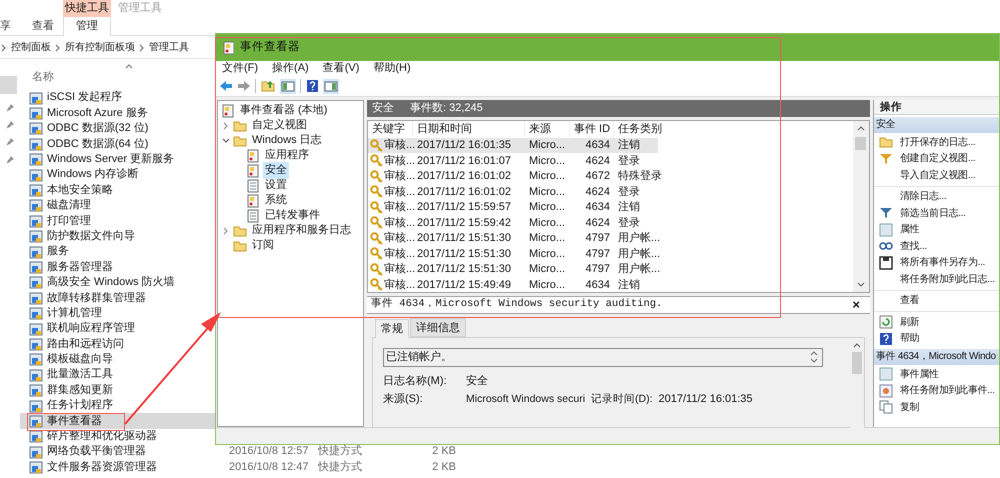  What do you see at coordinates (598, 223) in the screenshot?
I see `table-cell-text: 4624` at bounding box center [598, 223].